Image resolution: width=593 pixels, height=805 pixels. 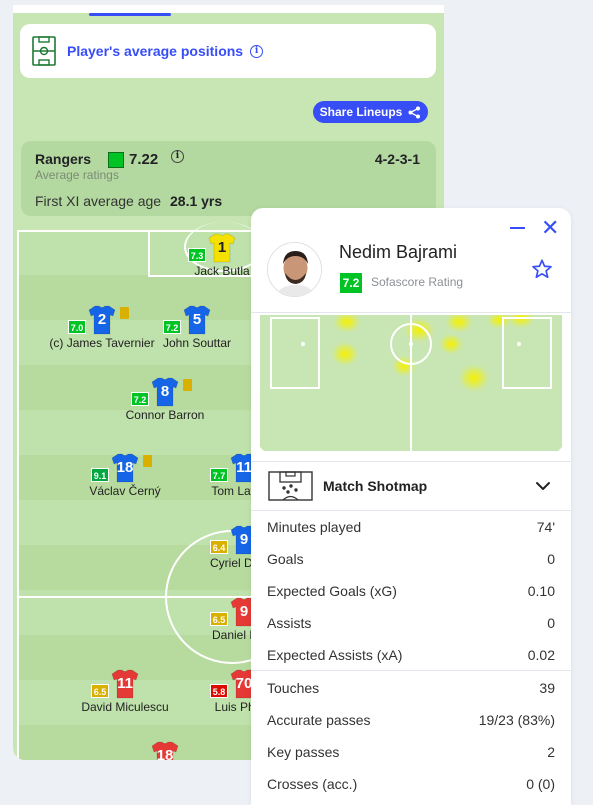 I want to click on average-age-label: First XI average age, so click(x=98, y=201).